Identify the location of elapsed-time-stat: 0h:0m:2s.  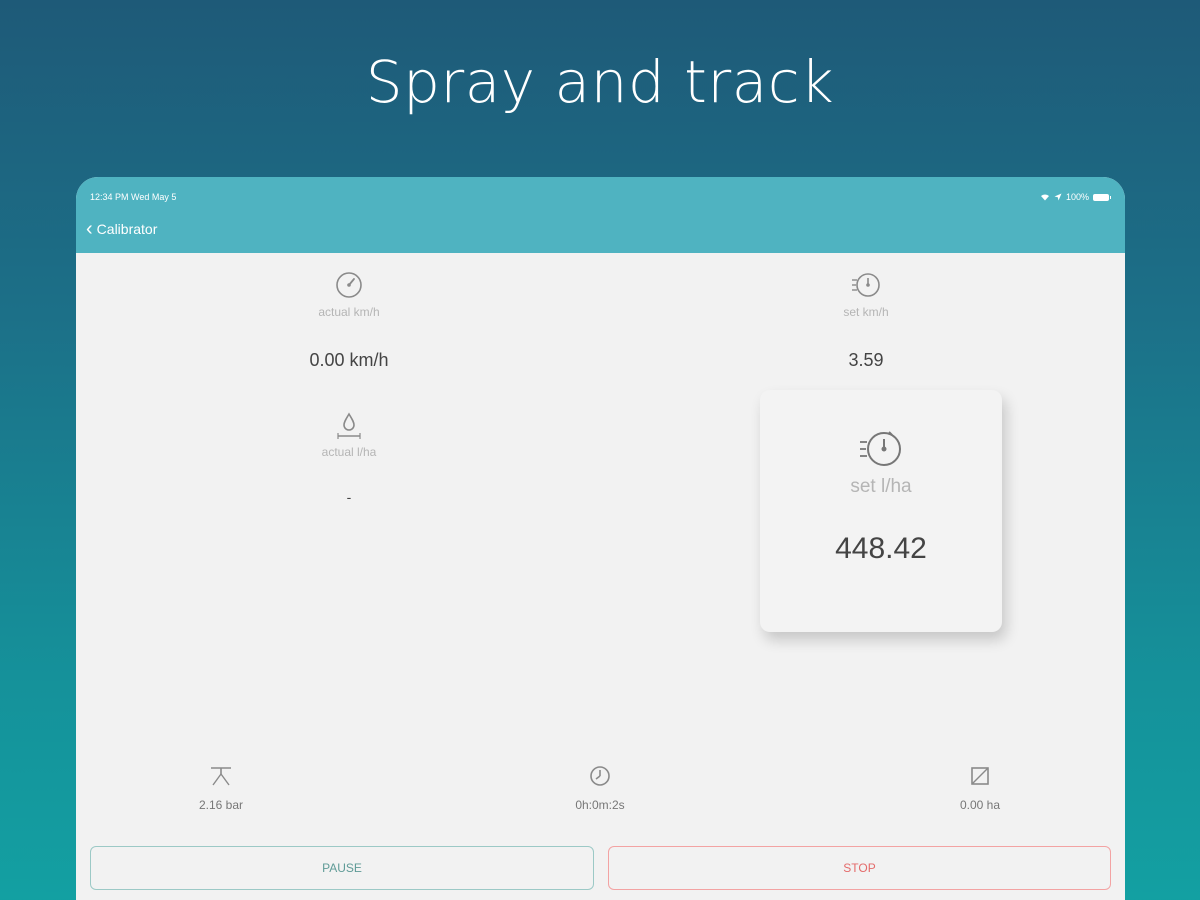
(600, 788).